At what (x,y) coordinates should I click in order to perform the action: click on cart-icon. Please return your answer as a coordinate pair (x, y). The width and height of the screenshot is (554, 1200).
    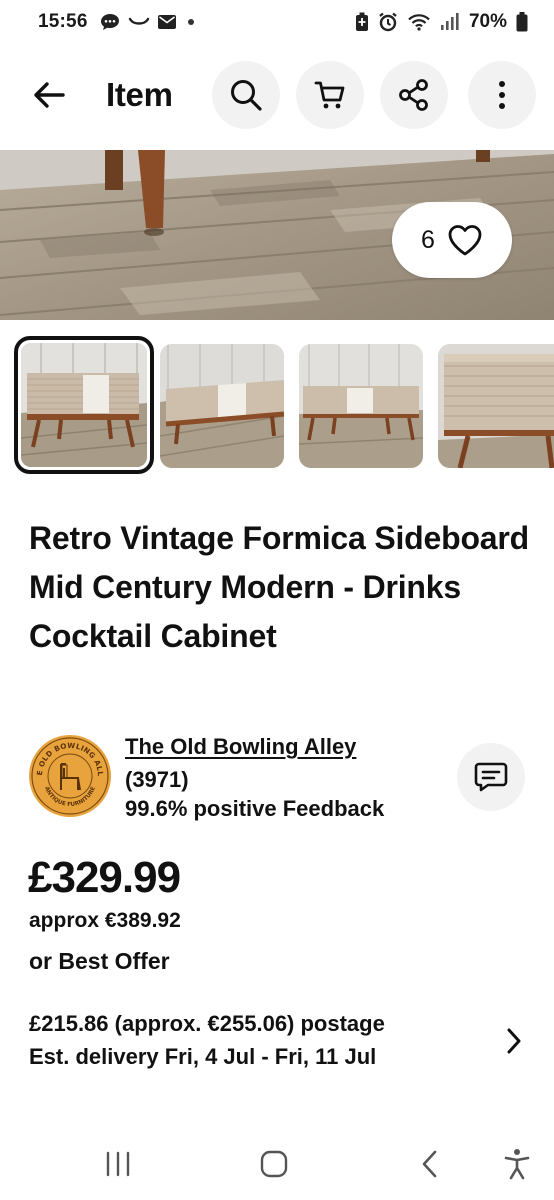
    Looking at the image, I should click on (329, 95).